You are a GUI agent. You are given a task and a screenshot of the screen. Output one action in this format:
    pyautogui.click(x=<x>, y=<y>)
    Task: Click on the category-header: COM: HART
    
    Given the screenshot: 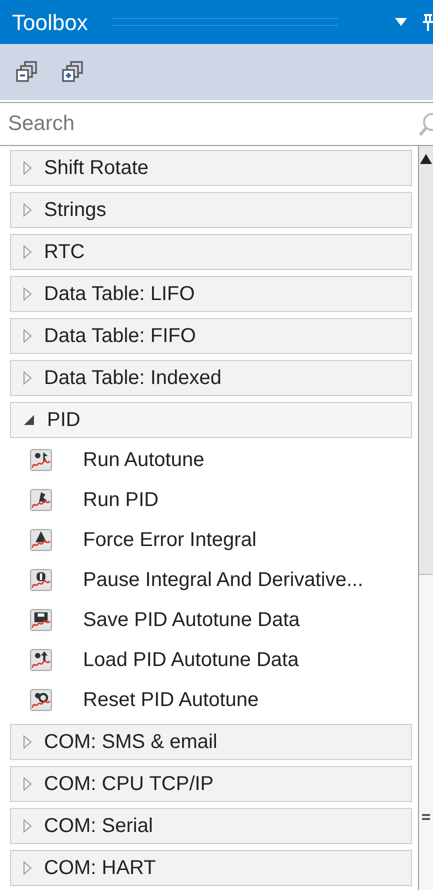 What is the action you would take?
    pyautogui.click(x=211, y=868)
    